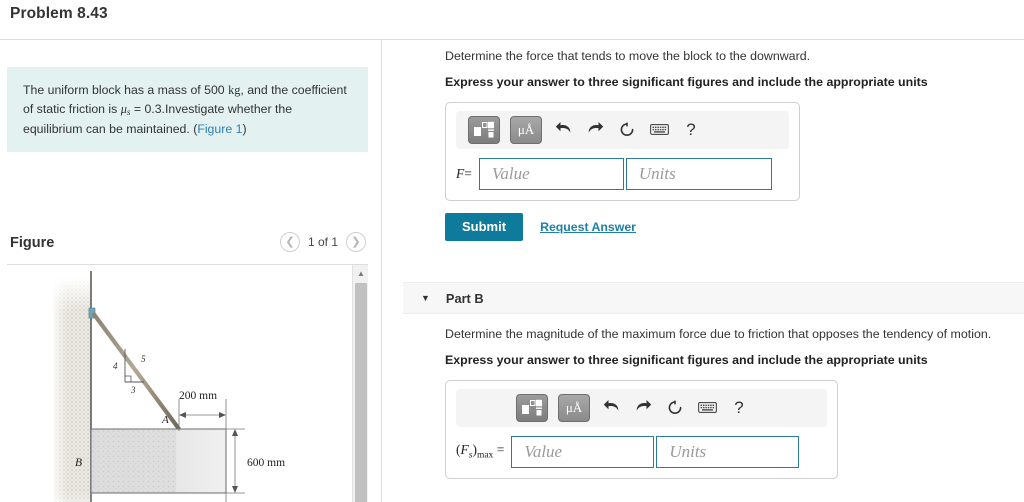 Image resolution: width=1024 pixels, height=502 pixels. I want to click on part-a-variable-F: F, so click(460, 173).